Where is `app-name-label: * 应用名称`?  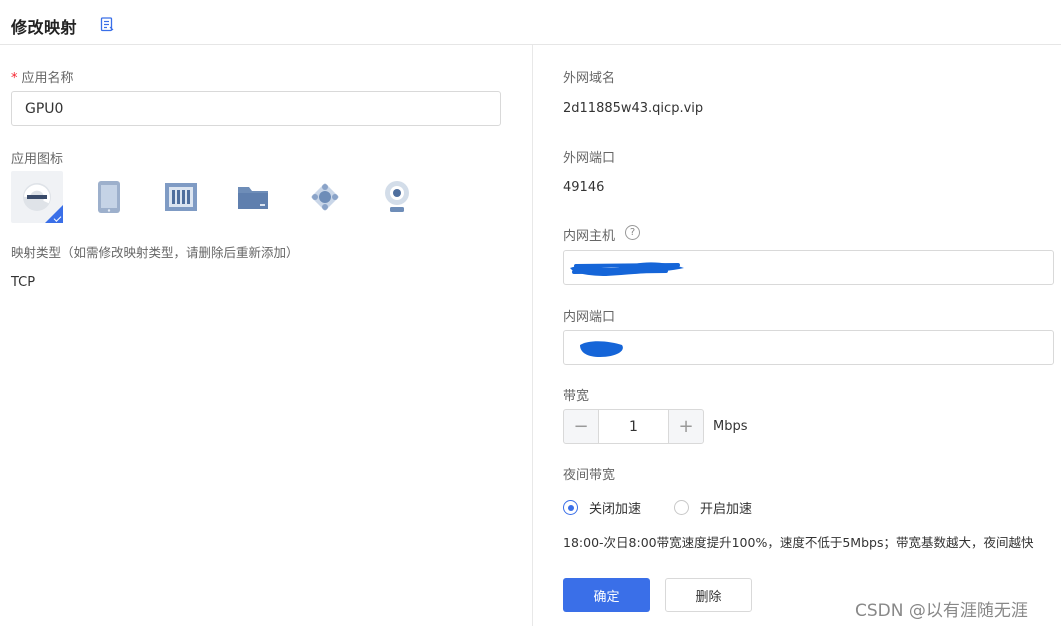
app-name-label: * 应用名称 is located at coordinates (42, 76).